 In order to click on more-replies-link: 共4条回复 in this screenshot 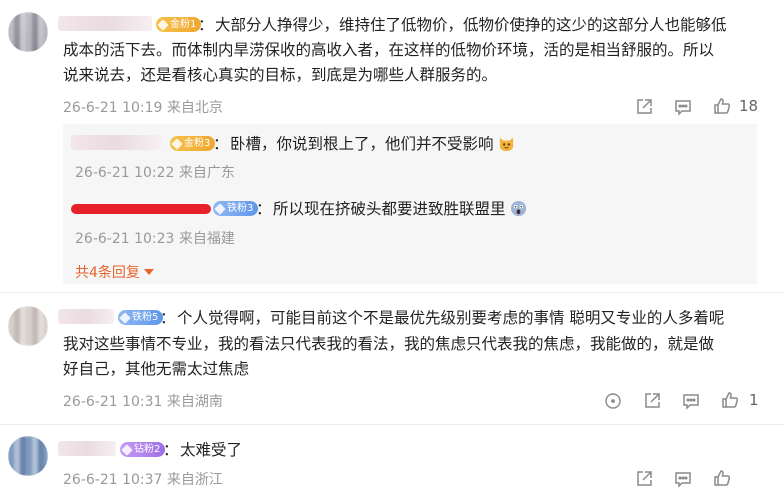, I will do `click(114, 272)`.